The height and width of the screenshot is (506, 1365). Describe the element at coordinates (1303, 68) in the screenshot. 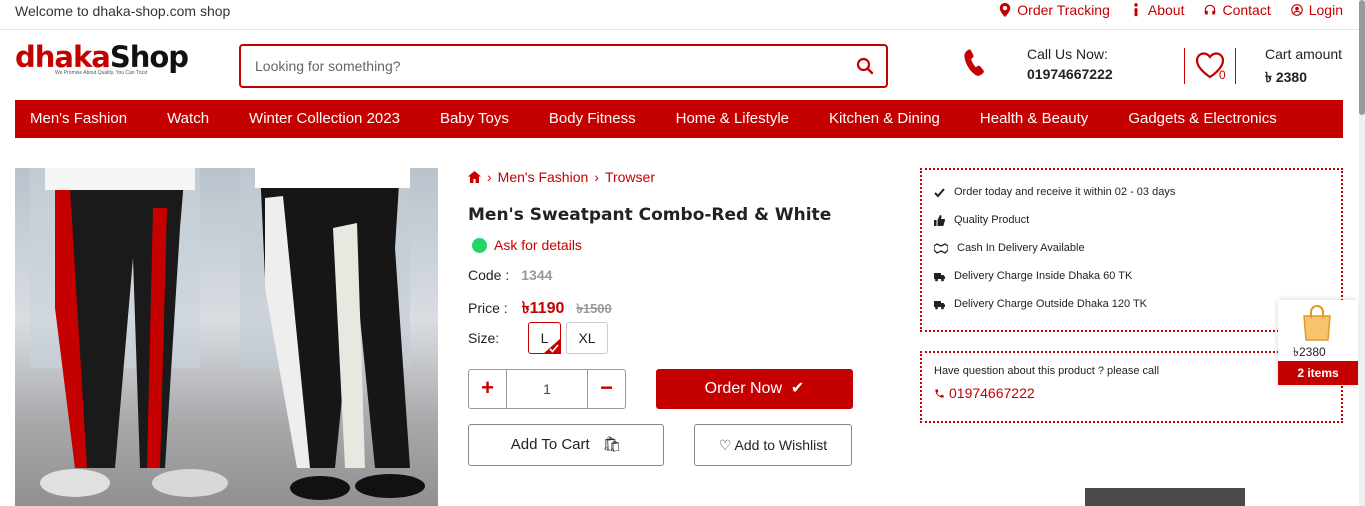

I see `cart-amount: Cart amount ৳ 2380` at that location.